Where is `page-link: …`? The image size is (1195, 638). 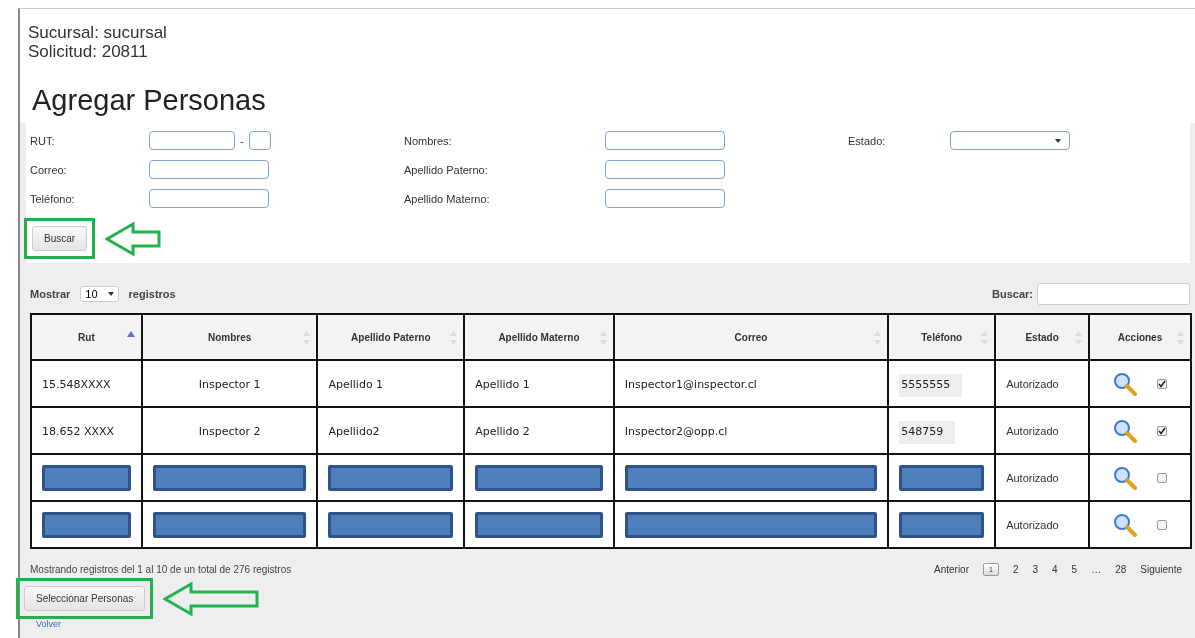 page-link: … is located at coordinates (1096, 569).